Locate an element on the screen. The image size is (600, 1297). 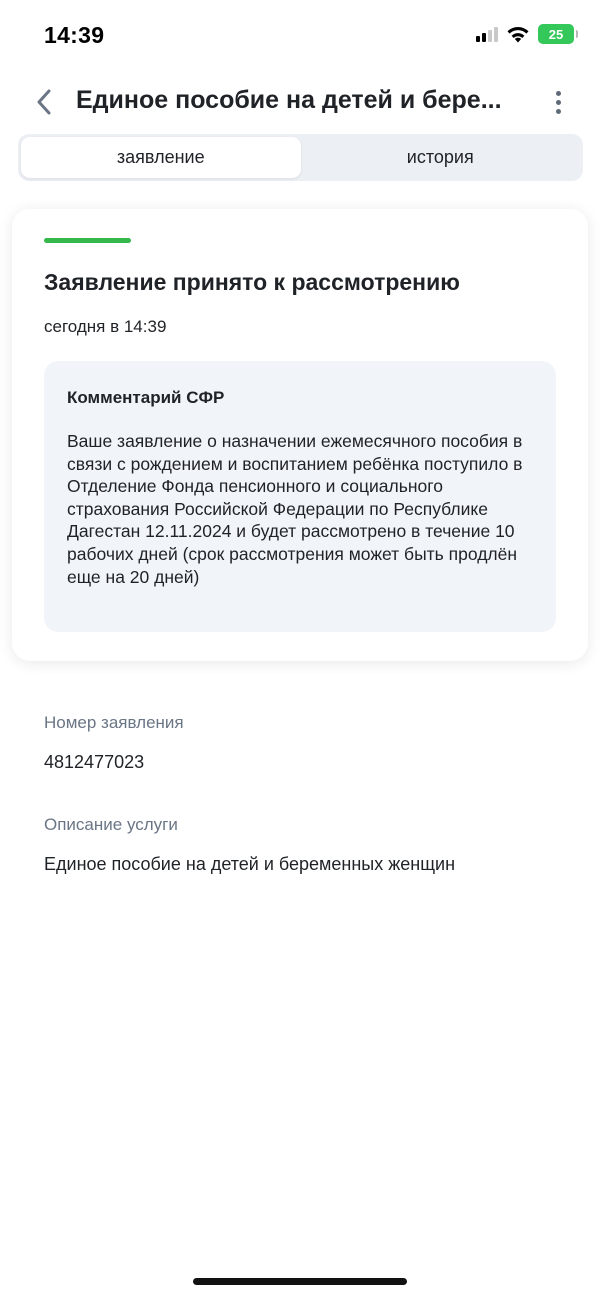
battery-icon: 25 is located at coordinates (558, 34).